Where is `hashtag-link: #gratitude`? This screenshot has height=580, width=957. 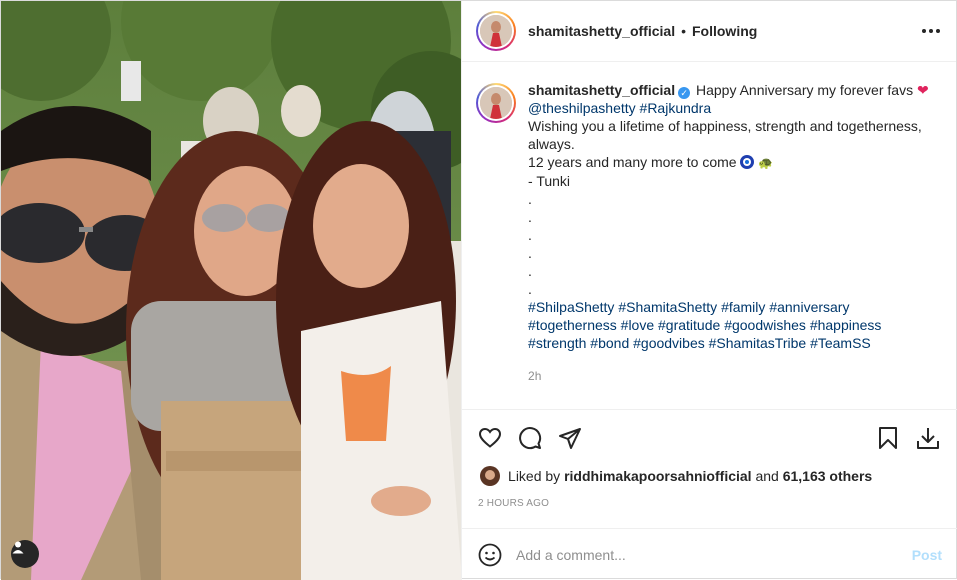
hashtag-link: #gratitude is located at coordinates (689, 325).